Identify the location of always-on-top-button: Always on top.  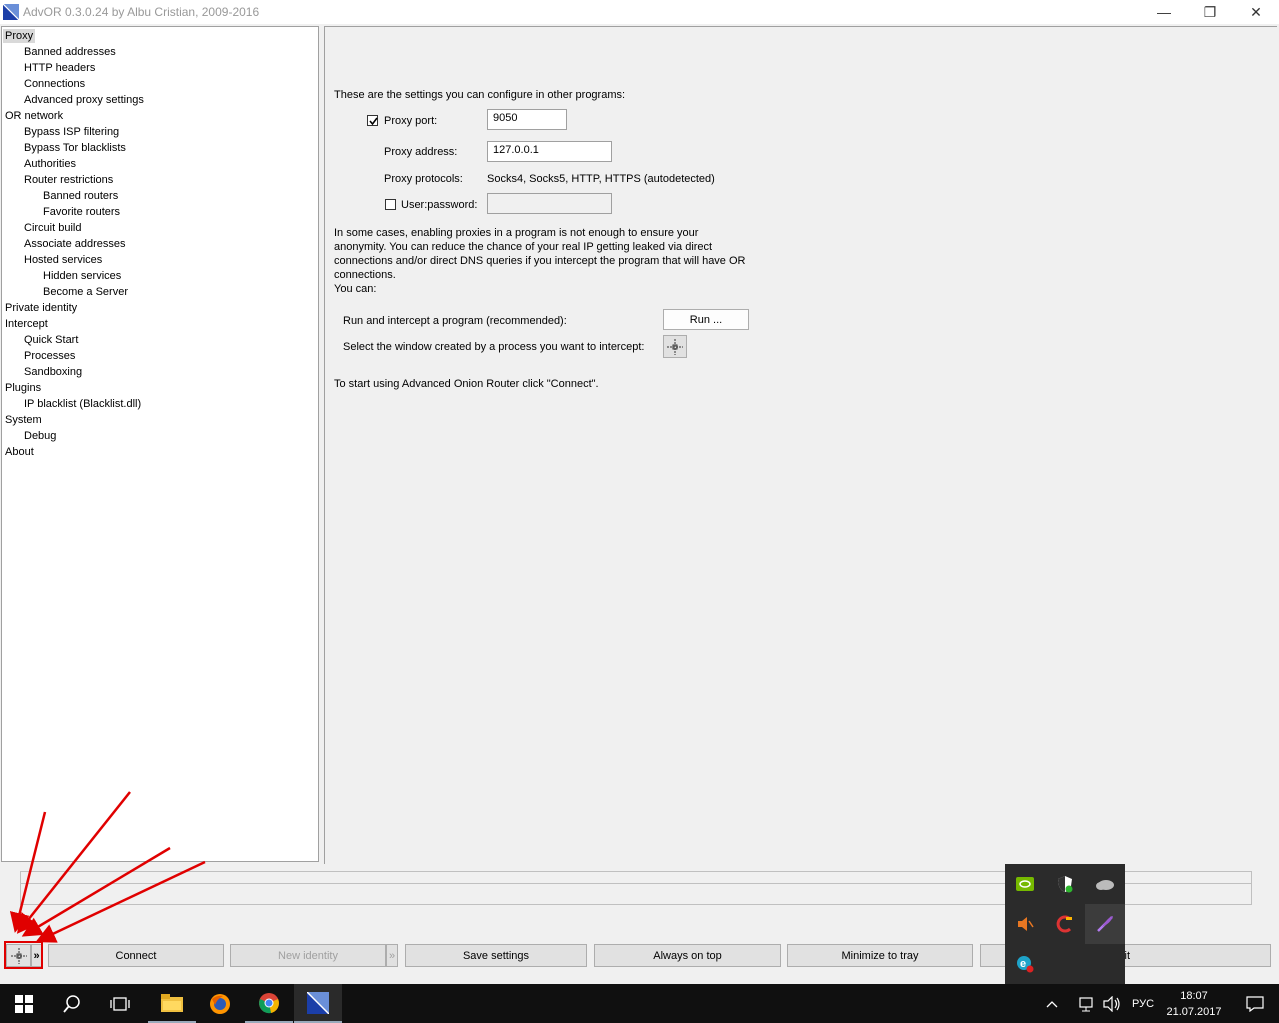
(687, 955).